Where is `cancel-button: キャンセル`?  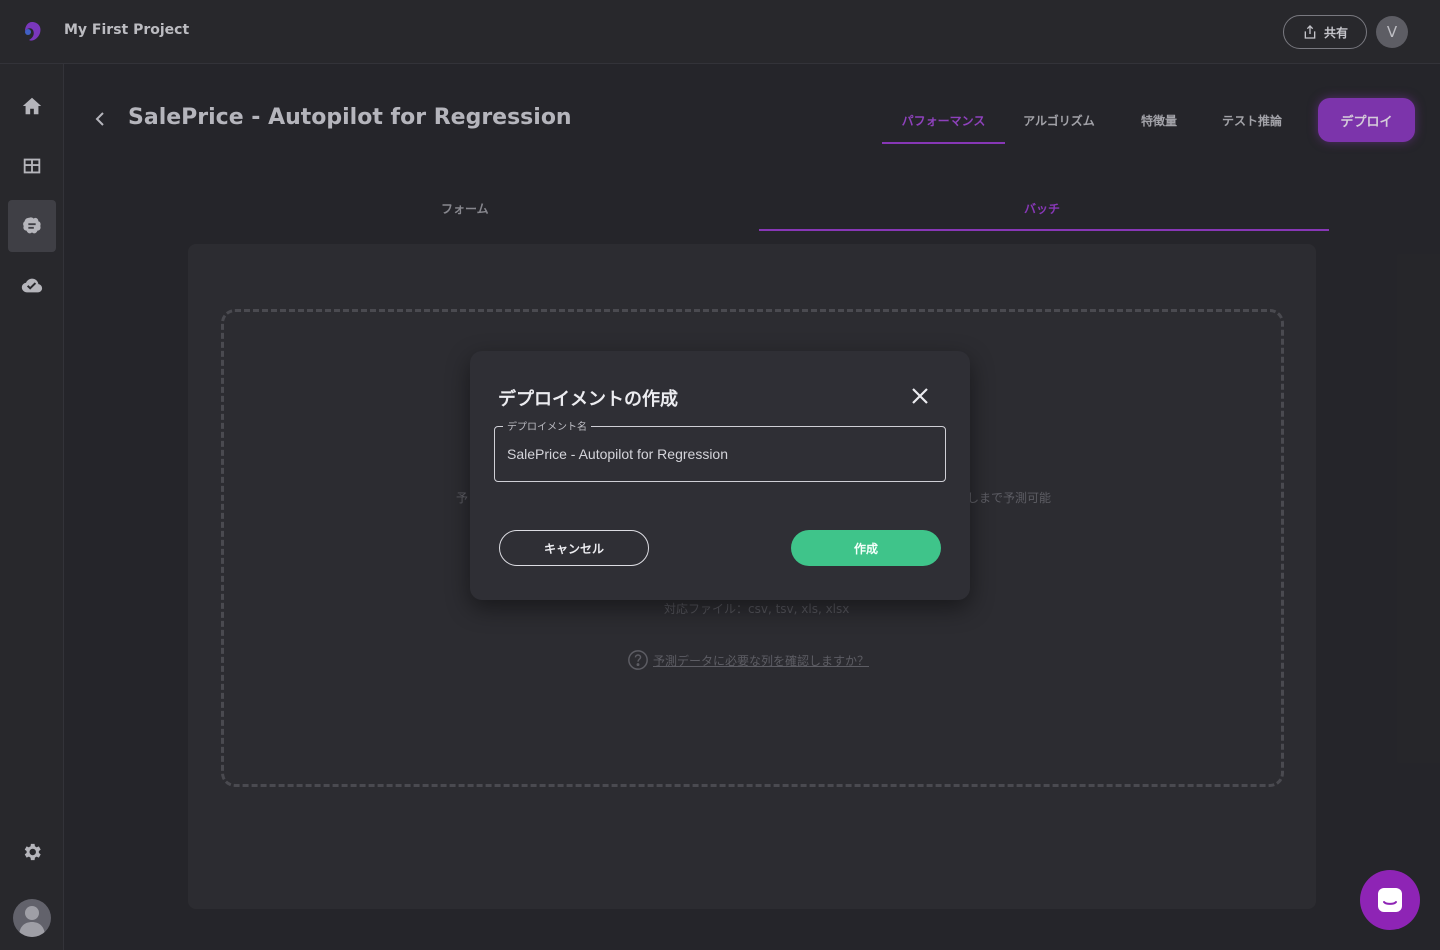 cancel-button: キャンセル is located at coordinates (574, 548).